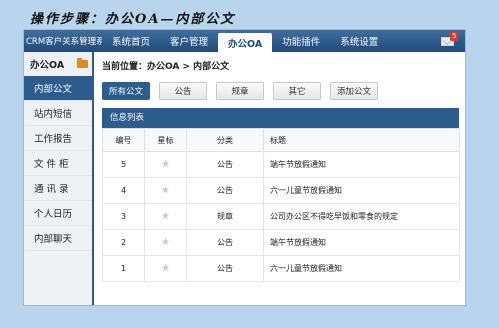 The height and width of the screenshot is (328, 499). Describe the element at coordinates (354, 91) in the screenshot. I see `add-document-button: 添加公文` at that location.